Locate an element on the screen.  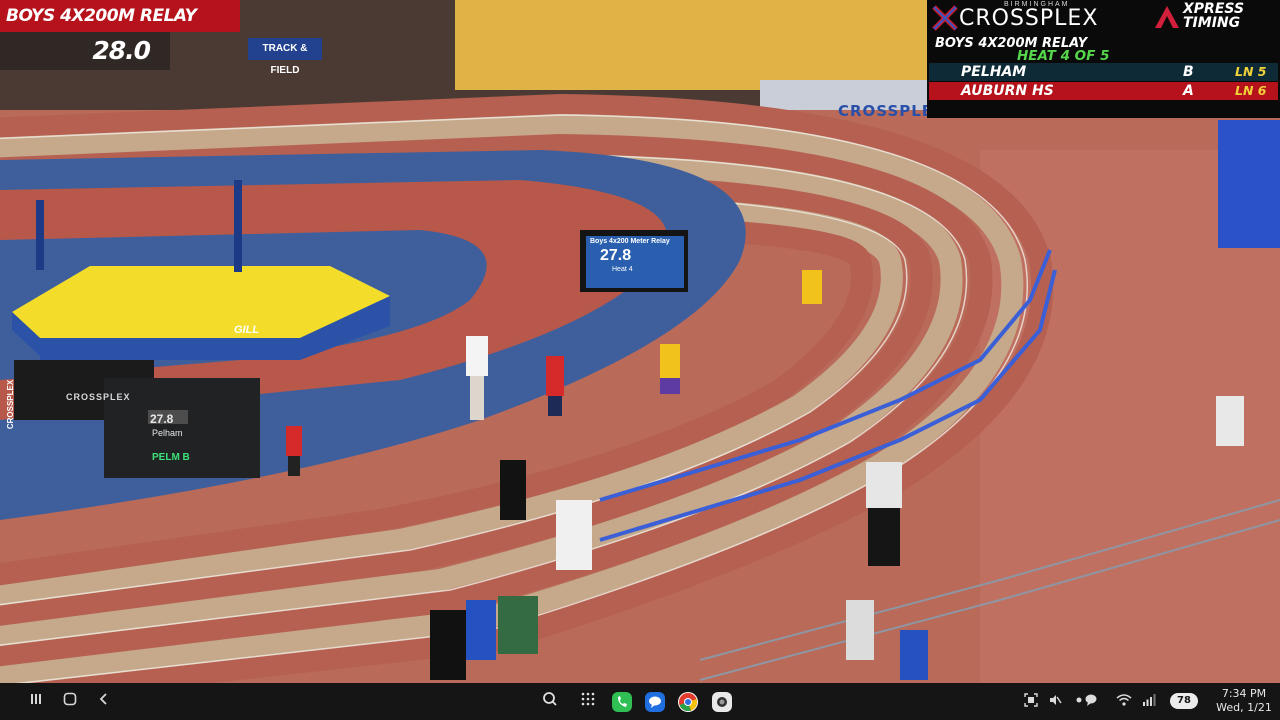
team-name: AUBURN HS is located at coordinates (1007, 91).